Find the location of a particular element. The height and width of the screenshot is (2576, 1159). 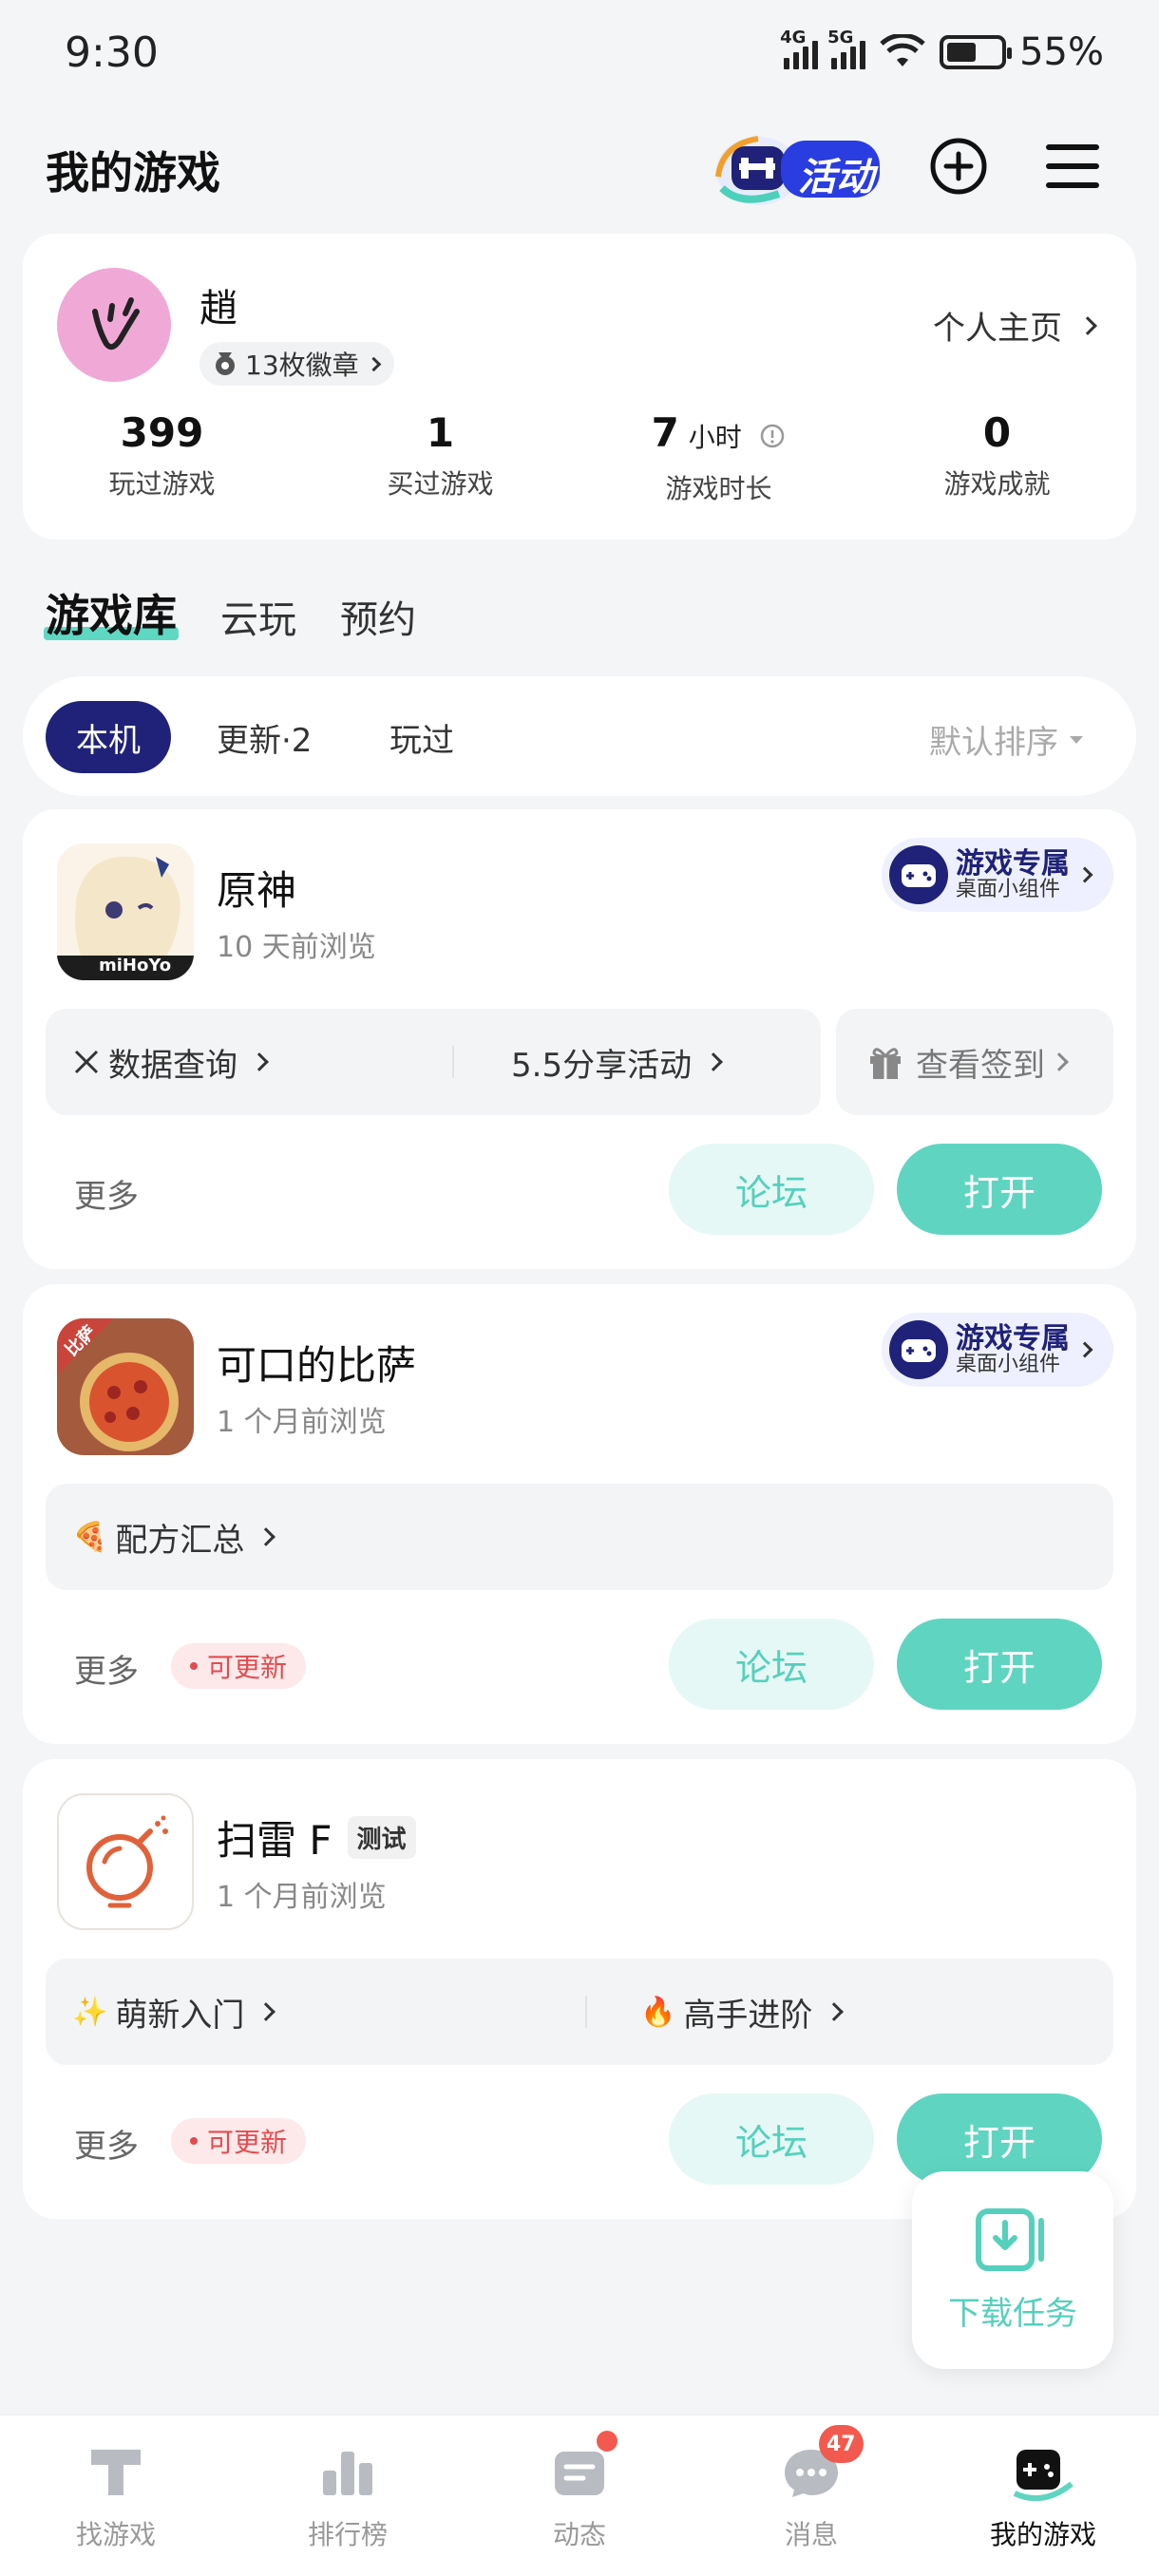

nav-rankings: 排行榜 is located at coordinates (348, 2495).